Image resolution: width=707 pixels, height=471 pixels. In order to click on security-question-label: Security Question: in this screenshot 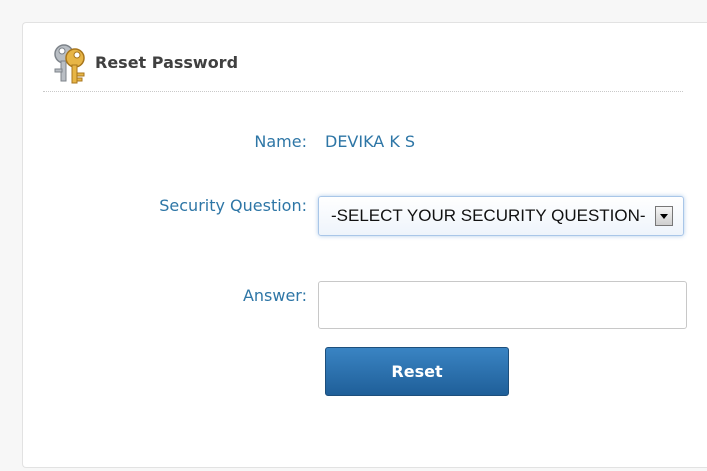, I will do `click(233, 205)`.